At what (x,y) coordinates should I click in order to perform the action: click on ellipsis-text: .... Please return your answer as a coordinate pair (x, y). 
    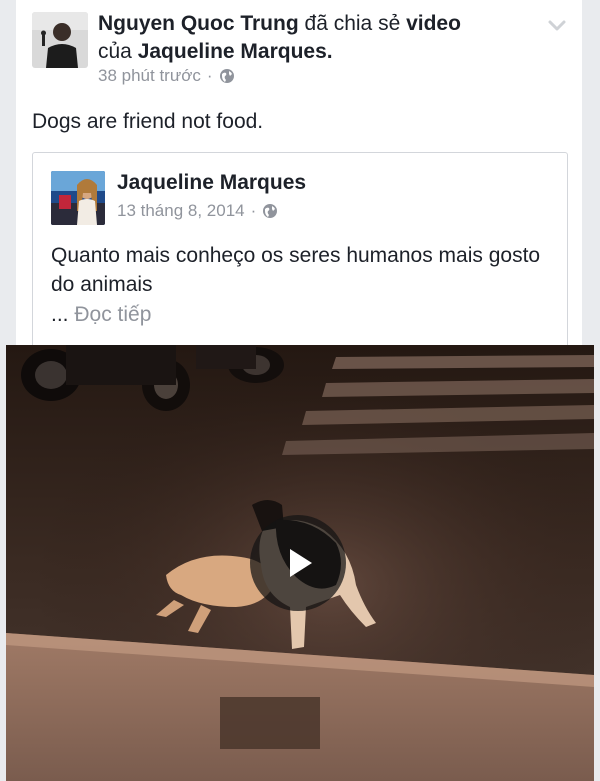
    Looking at the image, I should click on (60, 314).